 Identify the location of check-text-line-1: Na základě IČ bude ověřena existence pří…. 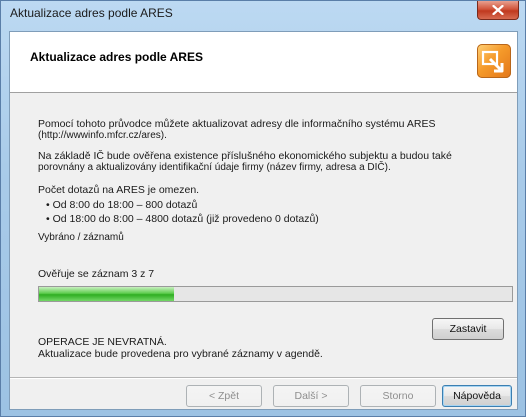
(245, 156).